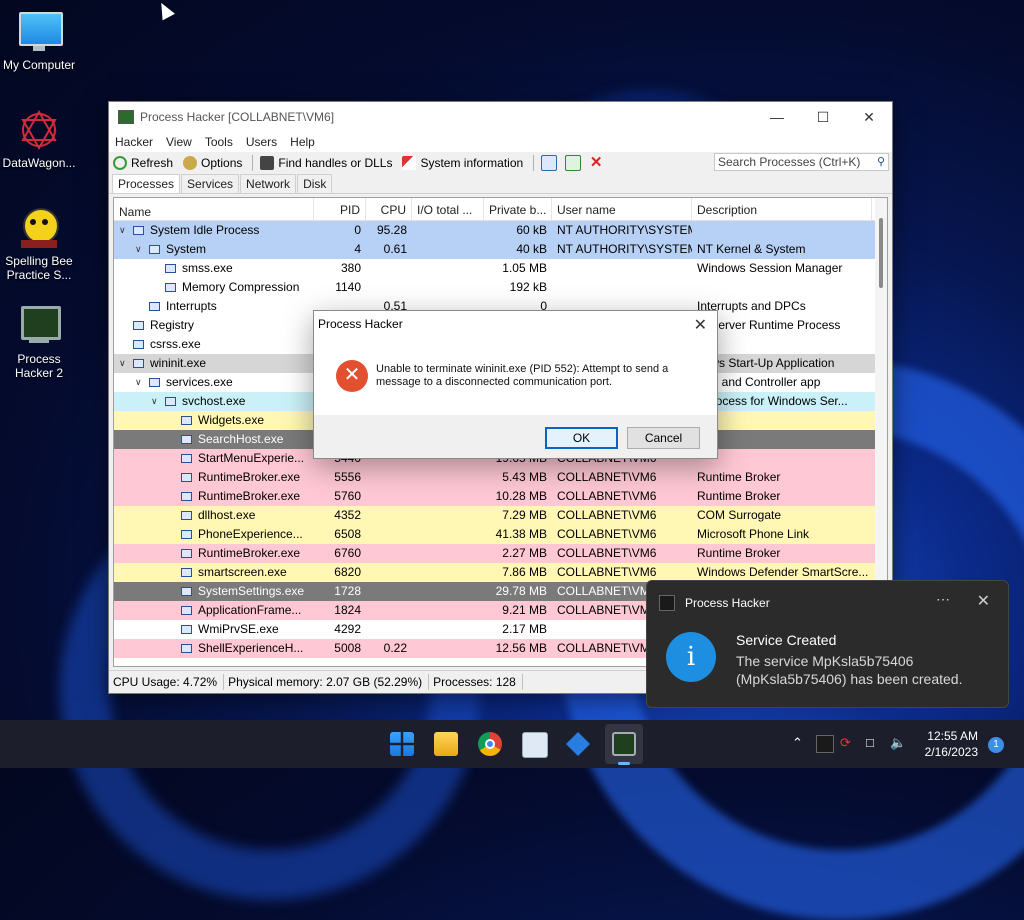  I want to click on maximize-button: ☐, so click(823, 117).